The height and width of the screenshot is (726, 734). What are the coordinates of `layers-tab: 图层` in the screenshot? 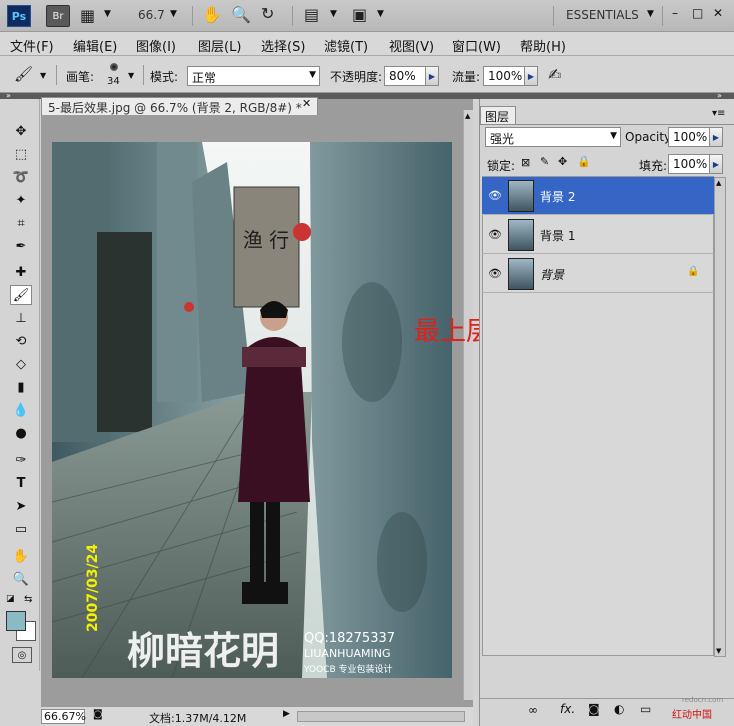 It's located at (498, 115).